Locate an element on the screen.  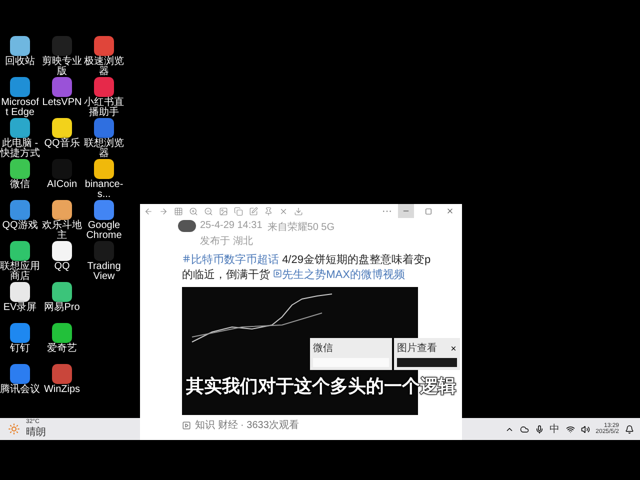
post-time: 25-4-29 14:31 is located at coordinates (231, 226).